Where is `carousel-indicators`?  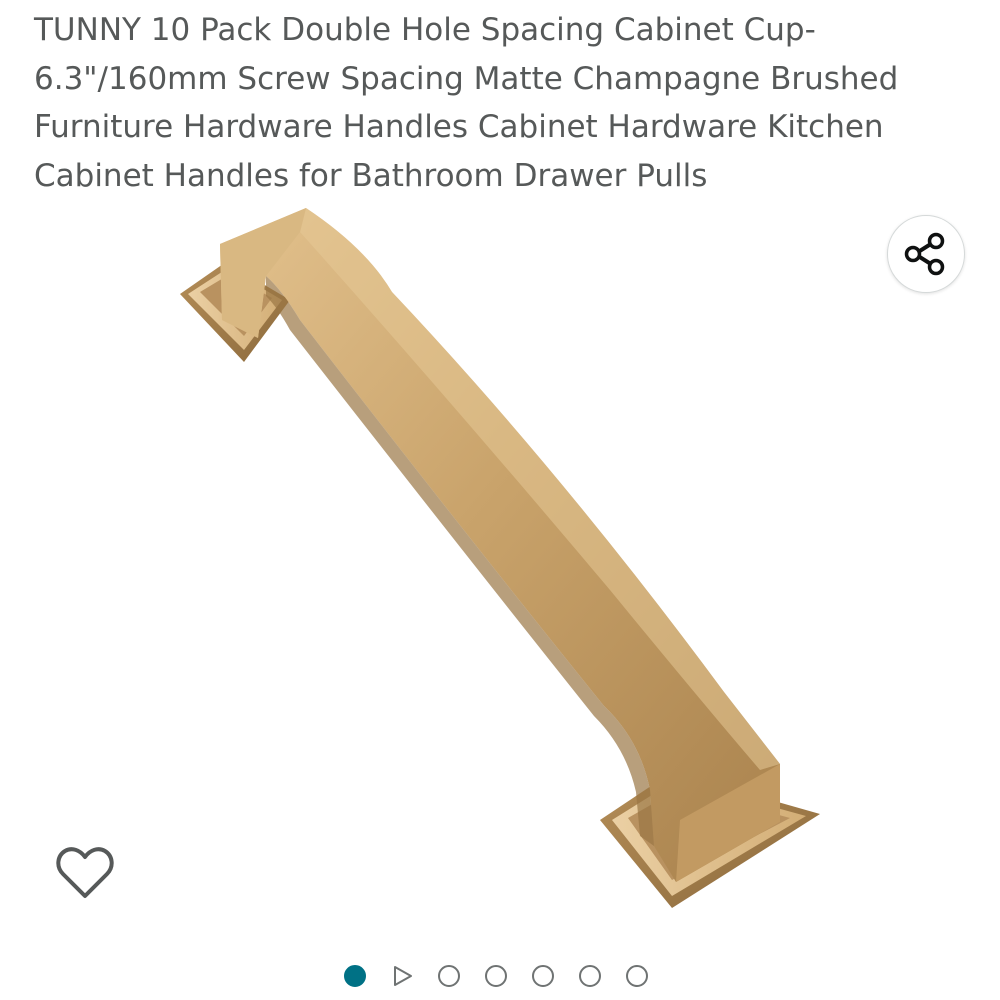 carousel-indicators is located at coordinates (508, 976).